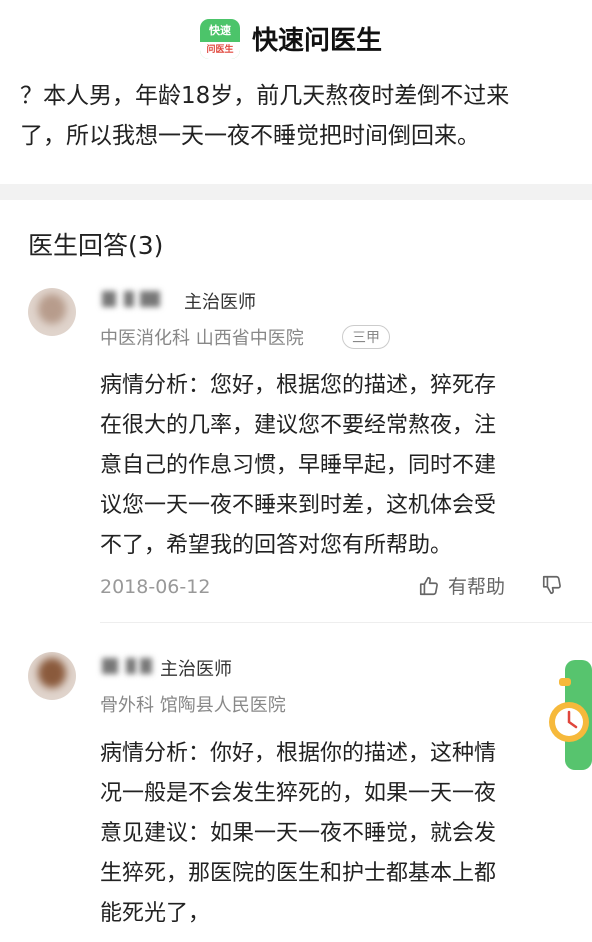 The image size is (592, 942). Describe the element at coordinates (298, 425) in the screenshot. I see `answer-line: 在很大的几率，建议您不要经常熬夜，注` at that location.